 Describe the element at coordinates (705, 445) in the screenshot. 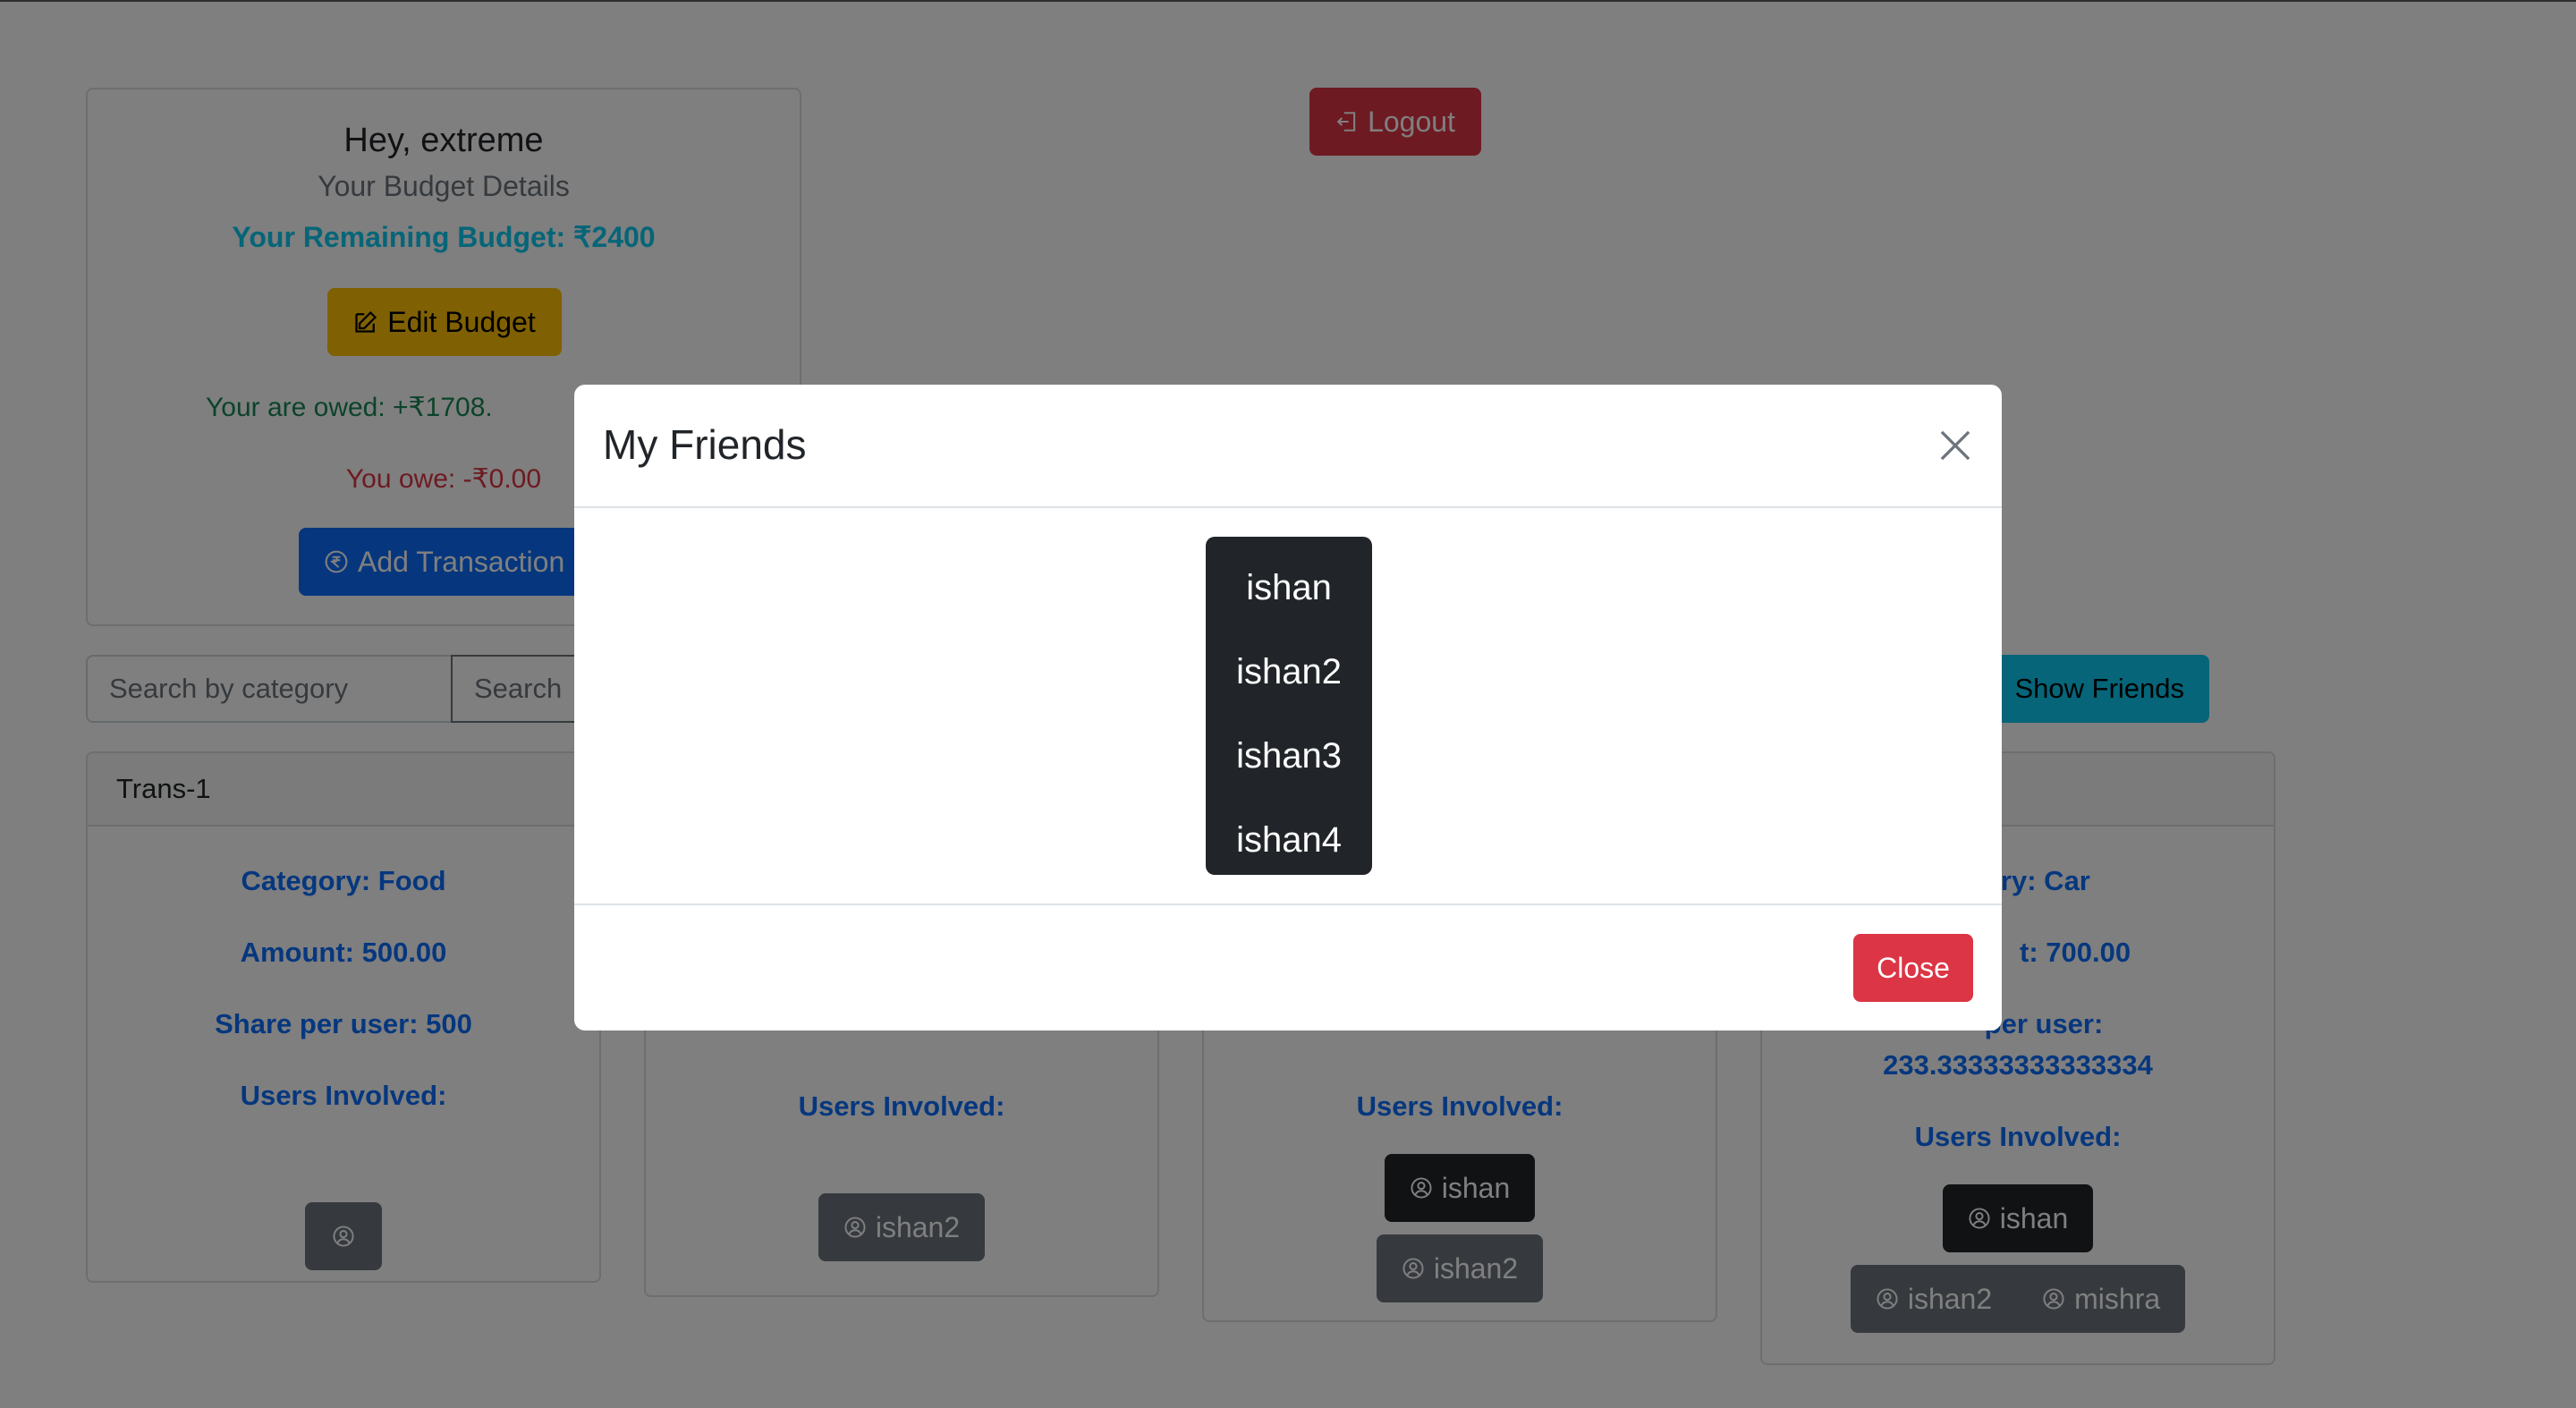

I see `modal-title: My Friends` at that location.